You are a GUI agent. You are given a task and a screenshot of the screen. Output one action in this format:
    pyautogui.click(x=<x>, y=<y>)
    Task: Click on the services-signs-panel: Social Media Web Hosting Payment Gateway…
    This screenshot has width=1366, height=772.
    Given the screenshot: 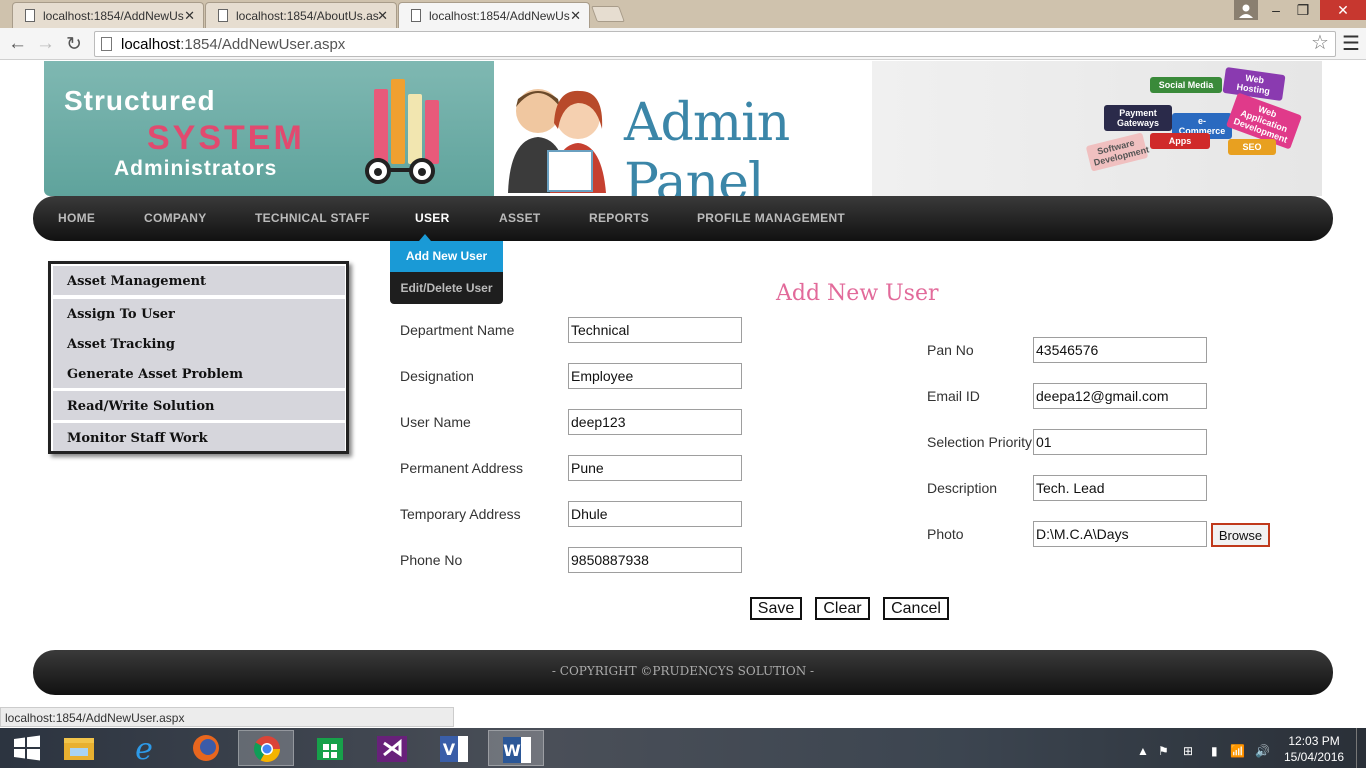 What is the action you would take?
    pyautogui.click(x=1097, y=128)
    